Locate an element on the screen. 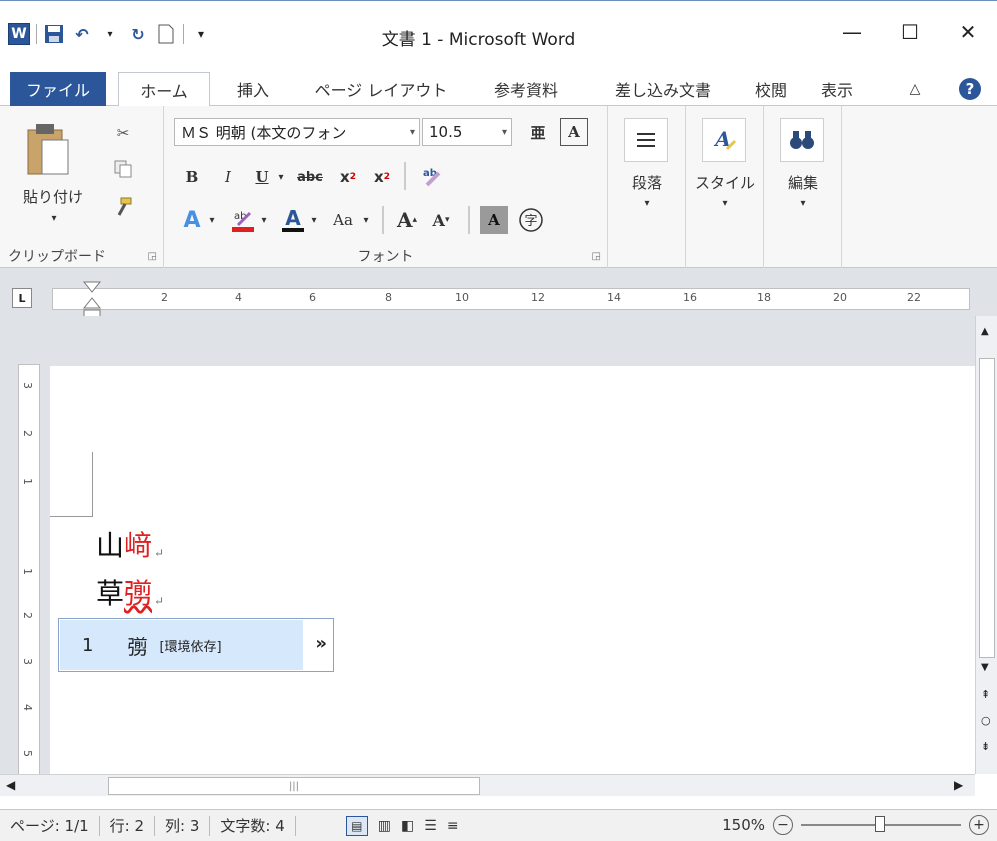  zoom-out-icon: − is located at coordinates (783, 825).